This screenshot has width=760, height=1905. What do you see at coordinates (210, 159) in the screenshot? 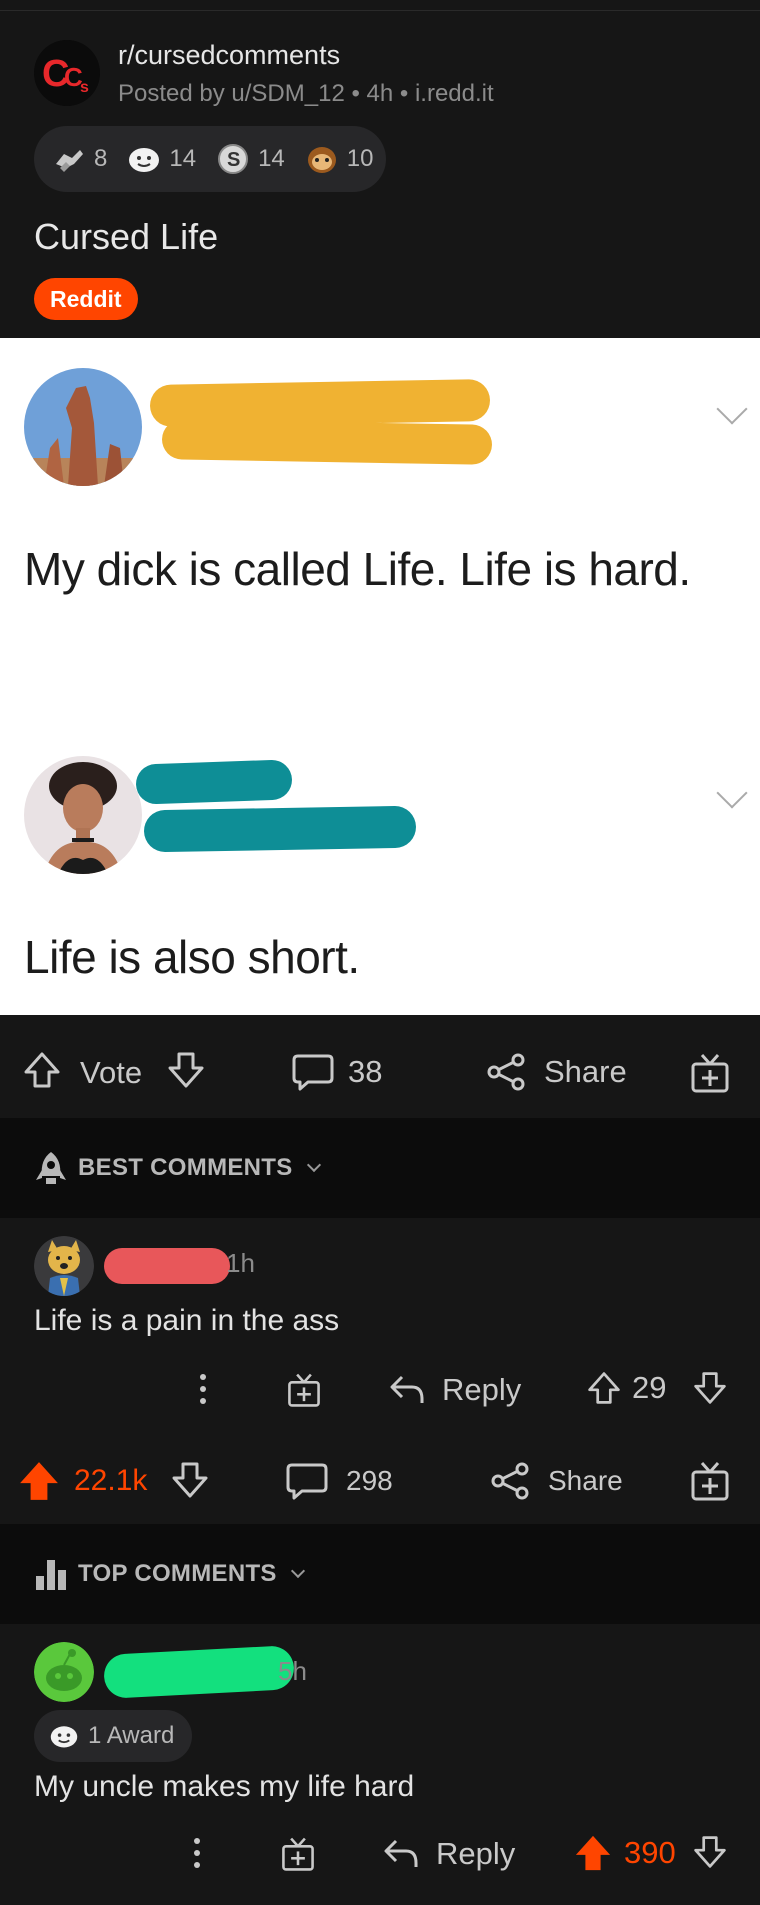
I see `awards-row: 8 14 S 14 10` at bounding box center [210, 159].